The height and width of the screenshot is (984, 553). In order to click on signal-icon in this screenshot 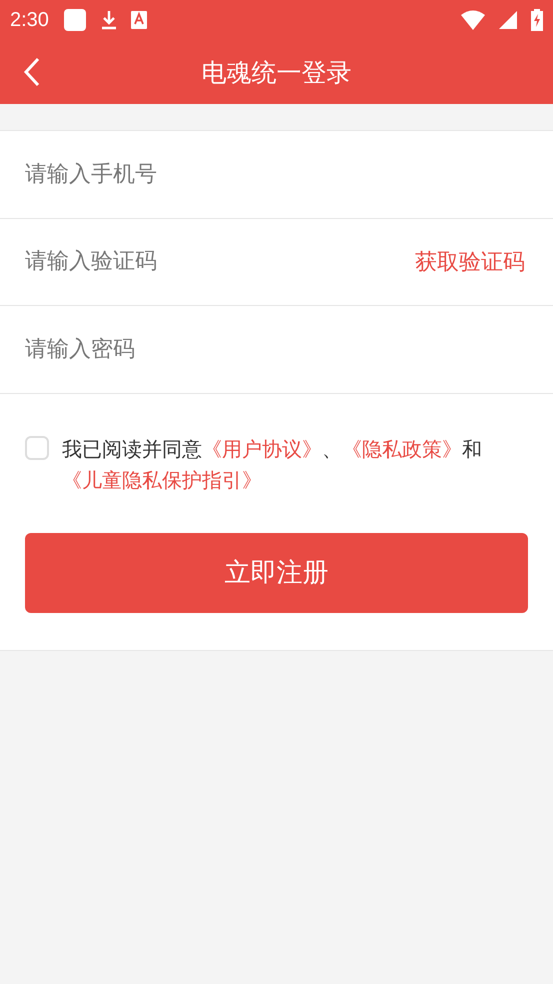, I will do `click(508, 20)`.